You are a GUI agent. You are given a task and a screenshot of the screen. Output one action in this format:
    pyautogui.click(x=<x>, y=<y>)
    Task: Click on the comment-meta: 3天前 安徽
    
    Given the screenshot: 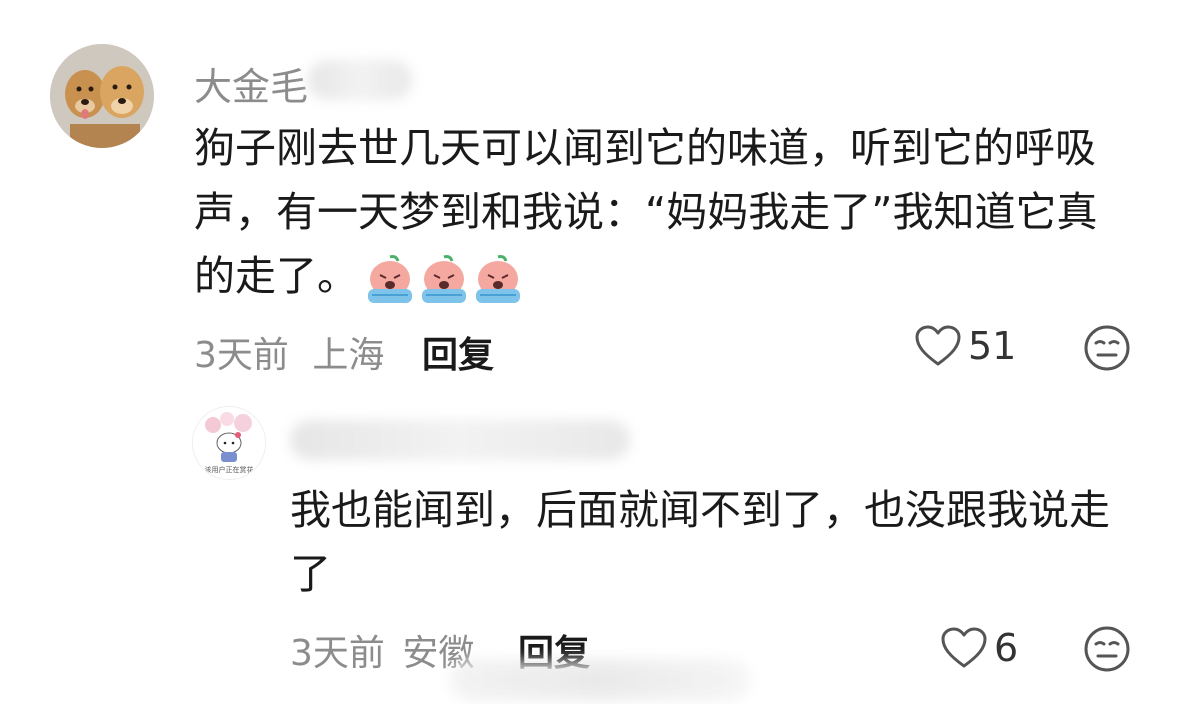 What is the action you would take?
    pyautogui.click(x=382, y=650)
    